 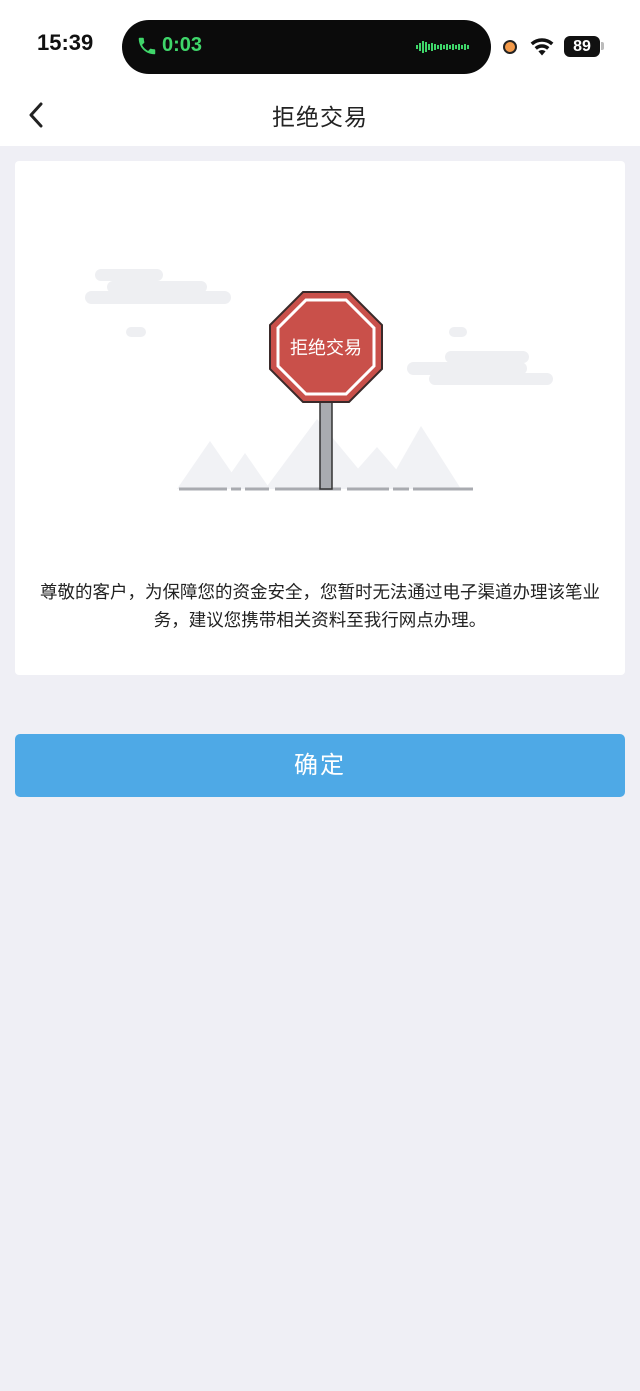 I want to click on call-timer: 0:03, so click(x=182, y=45).